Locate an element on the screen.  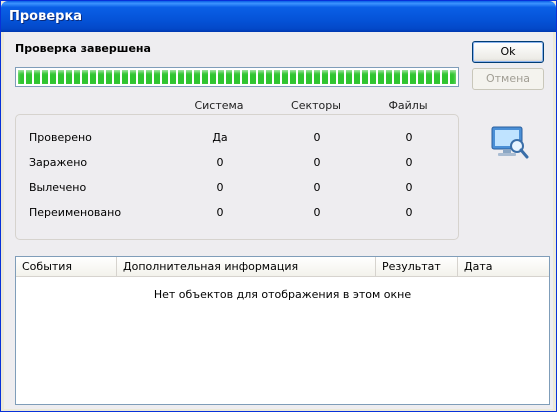
row-label-renamed: Переименовано is located at coordinates (75, 212).